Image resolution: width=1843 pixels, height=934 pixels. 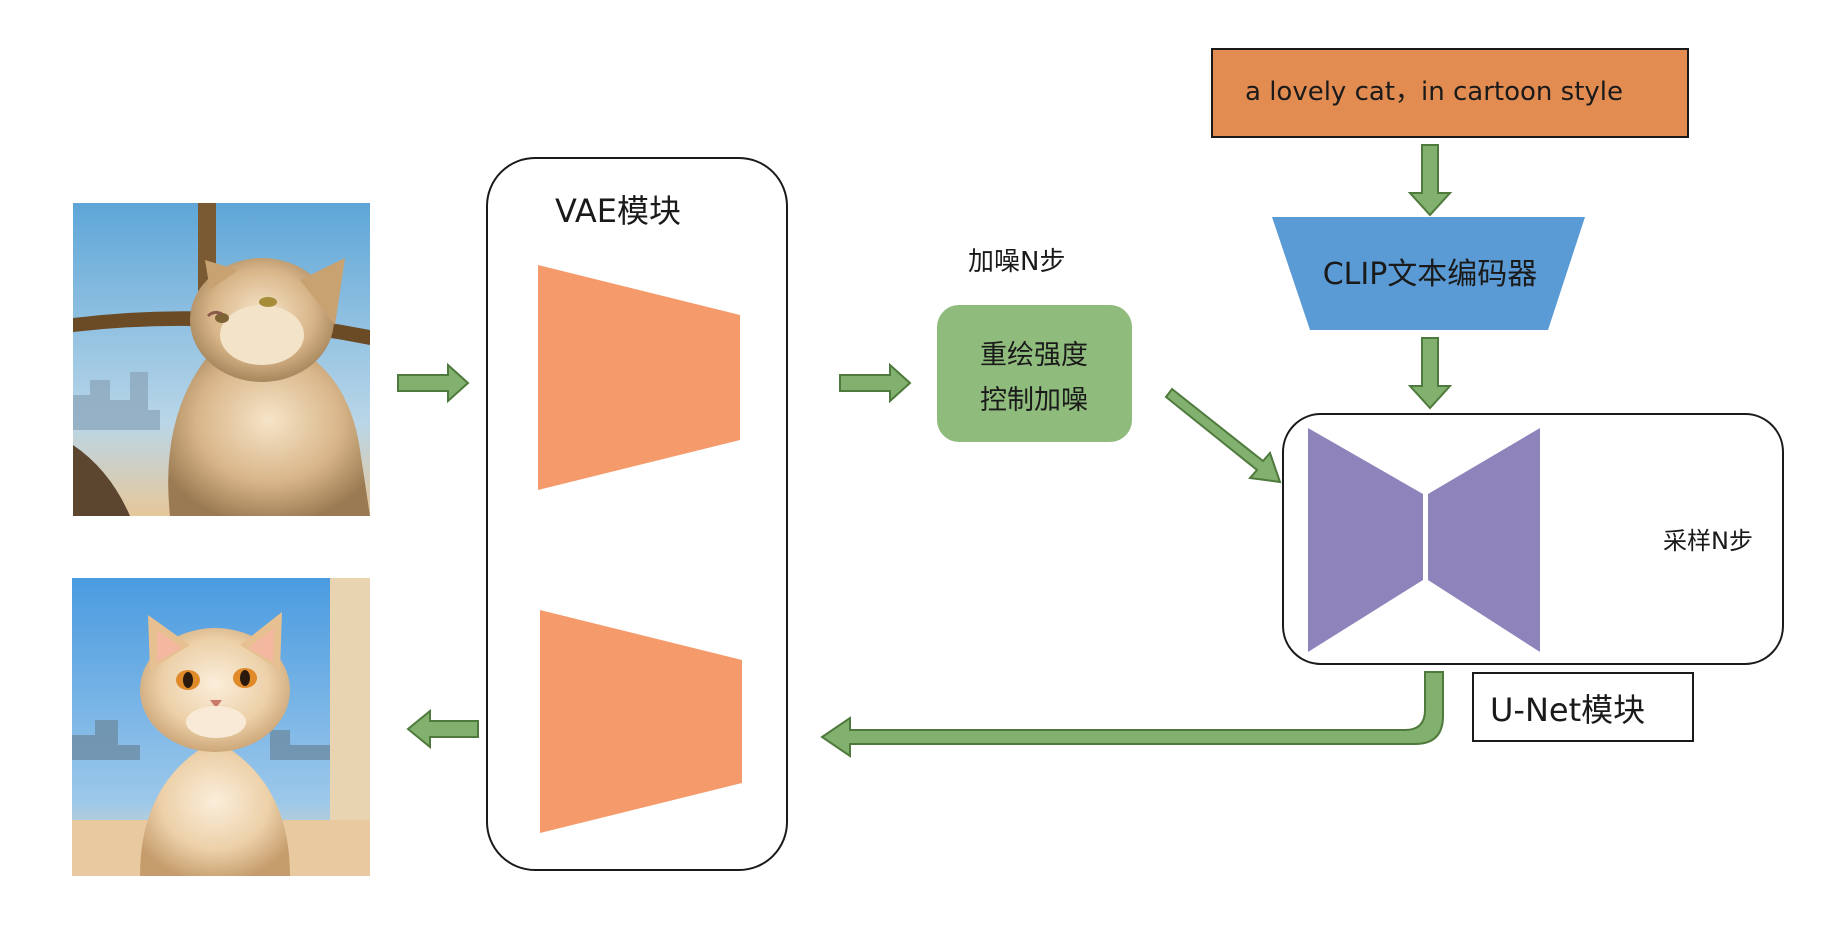 What do you see at coordinates (1034, 400) in the screenshot?
I see `noise-box-line2: 控制加噪` at bounding box center [1034, 400].